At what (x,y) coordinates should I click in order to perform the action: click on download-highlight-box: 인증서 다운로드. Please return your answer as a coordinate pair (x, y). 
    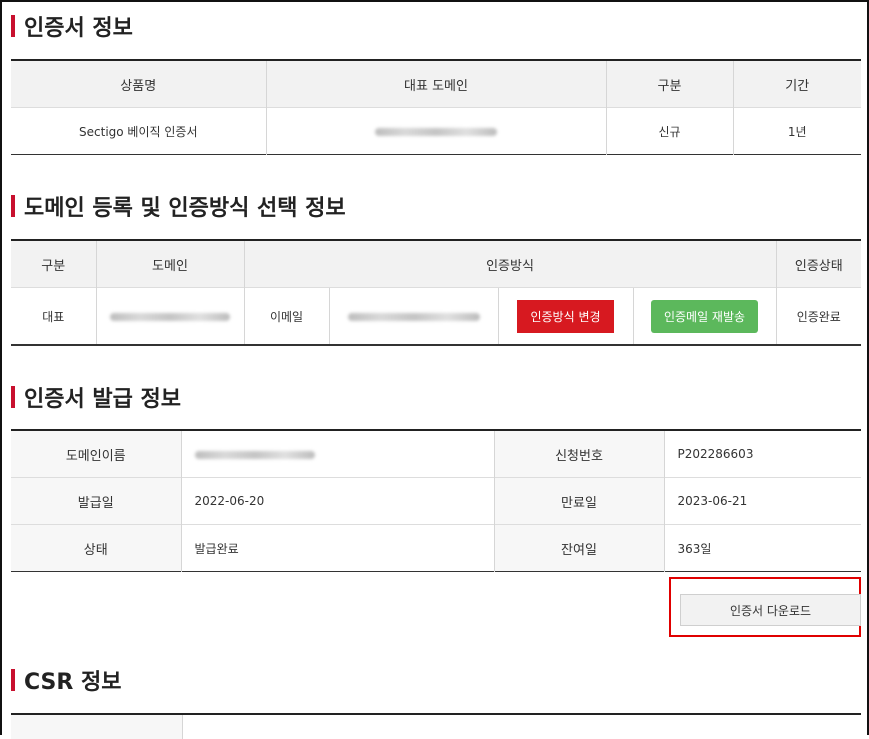
    Looking at the image, I should click on (765, 607).